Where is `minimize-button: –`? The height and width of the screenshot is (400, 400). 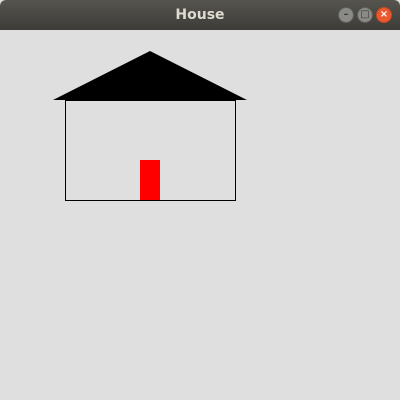
minimize-button: – is located at coordinates (346, 15).